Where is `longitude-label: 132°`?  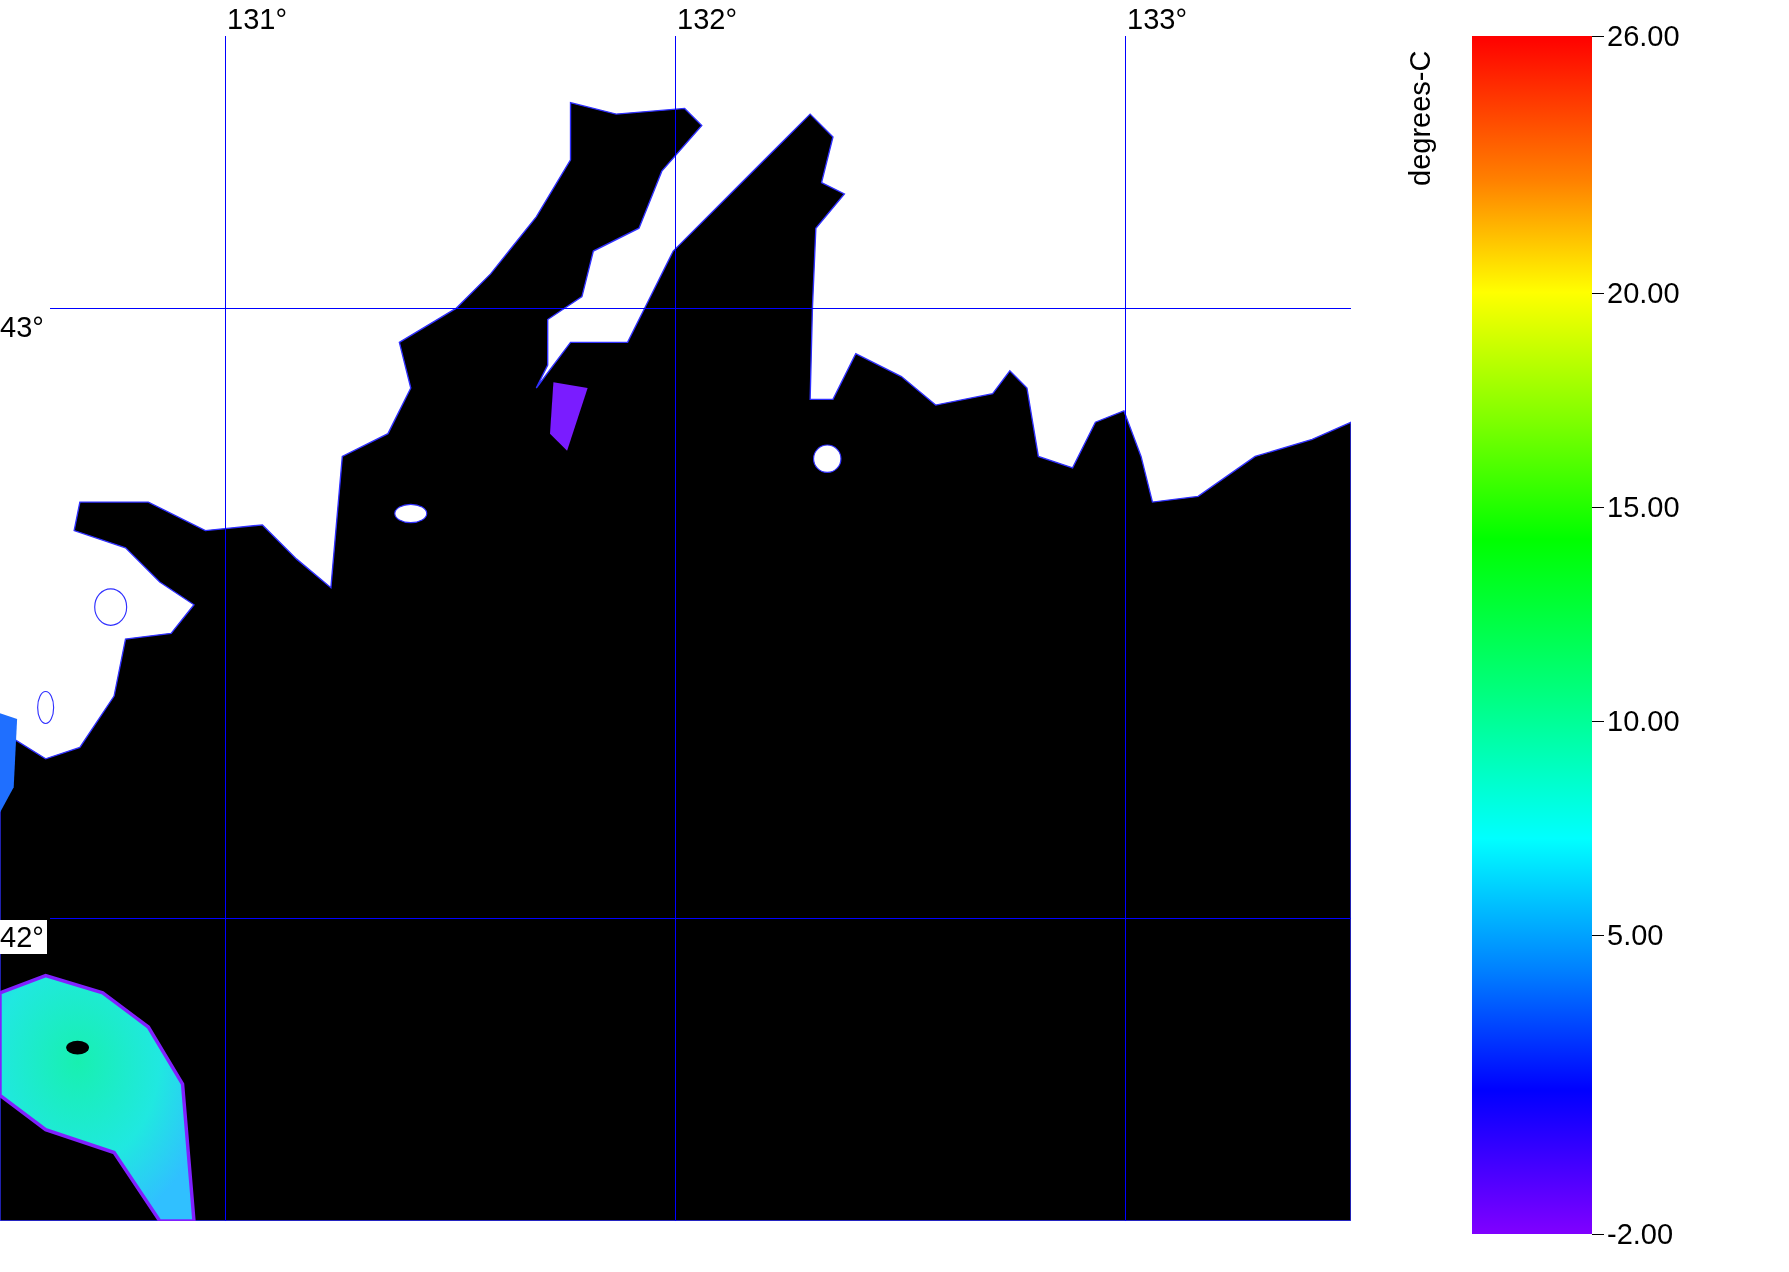 longitude-label: 132° is located at coordinates (707, 19).